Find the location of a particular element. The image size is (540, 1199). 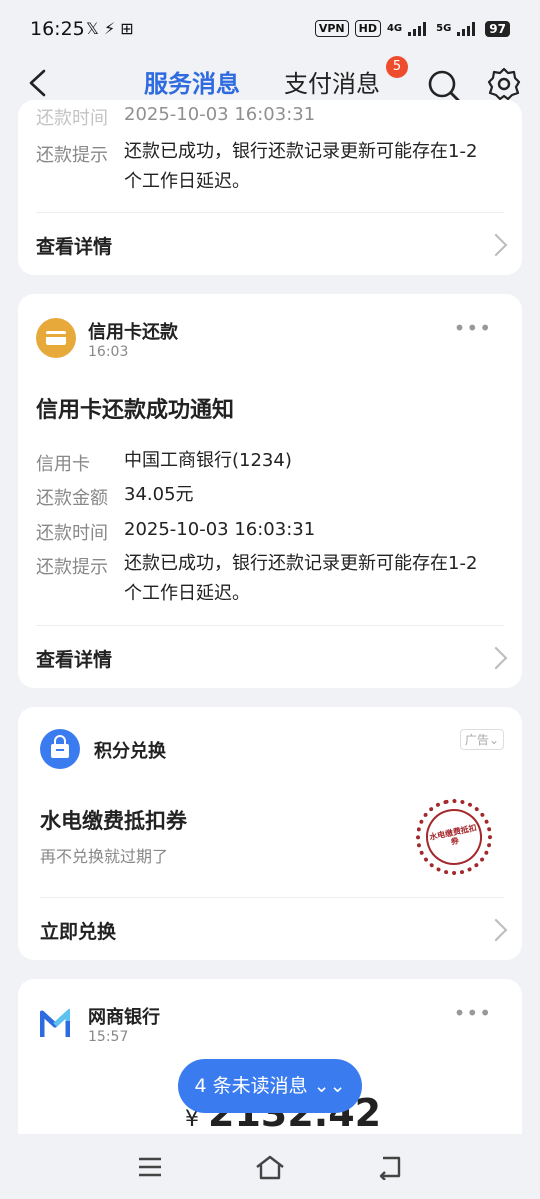

message-time: 15:57 is located at coordinates (108, 1037).